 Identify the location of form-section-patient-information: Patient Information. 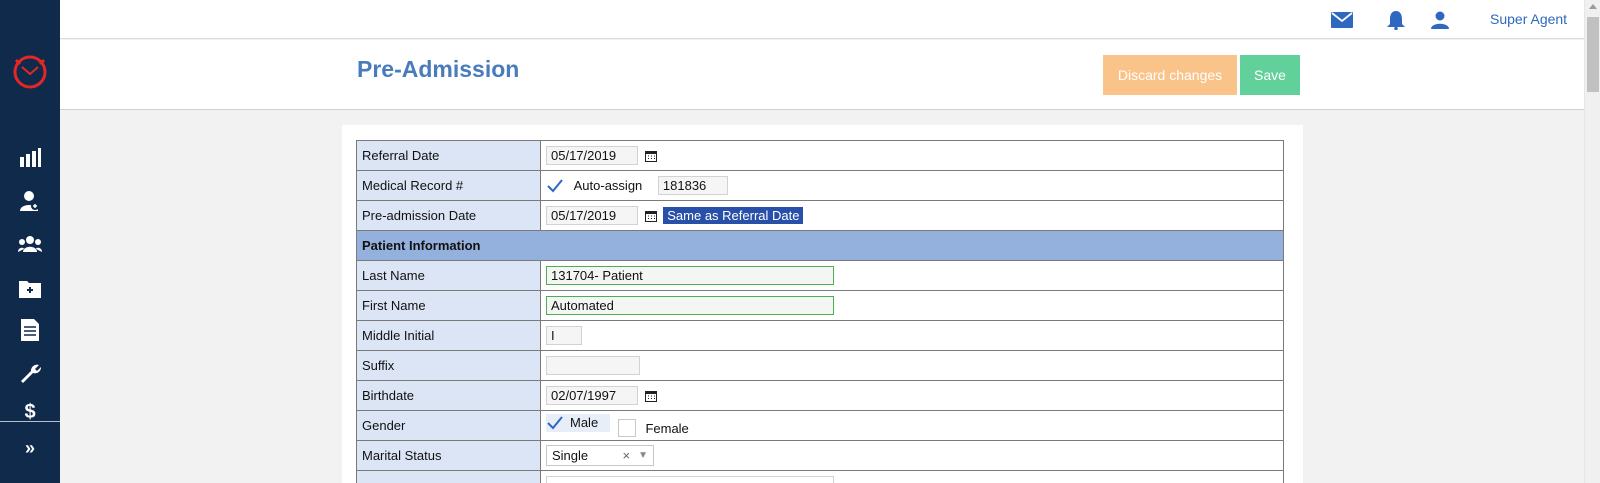
(820, 245).